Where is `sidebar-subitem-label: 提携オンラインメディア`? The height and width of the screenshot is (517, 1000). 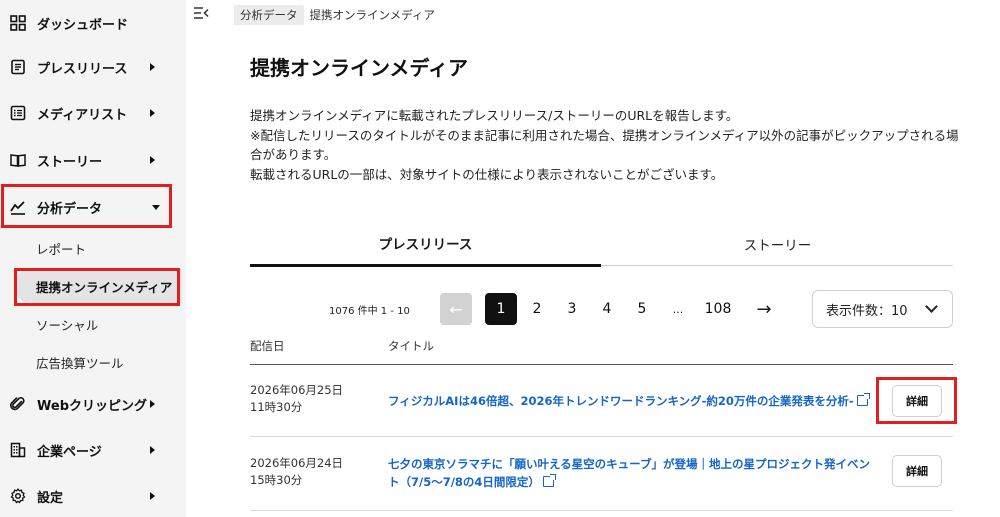
sidebar-subitem-label: 提携オンラインメディア is located at coordinates (104, 287).